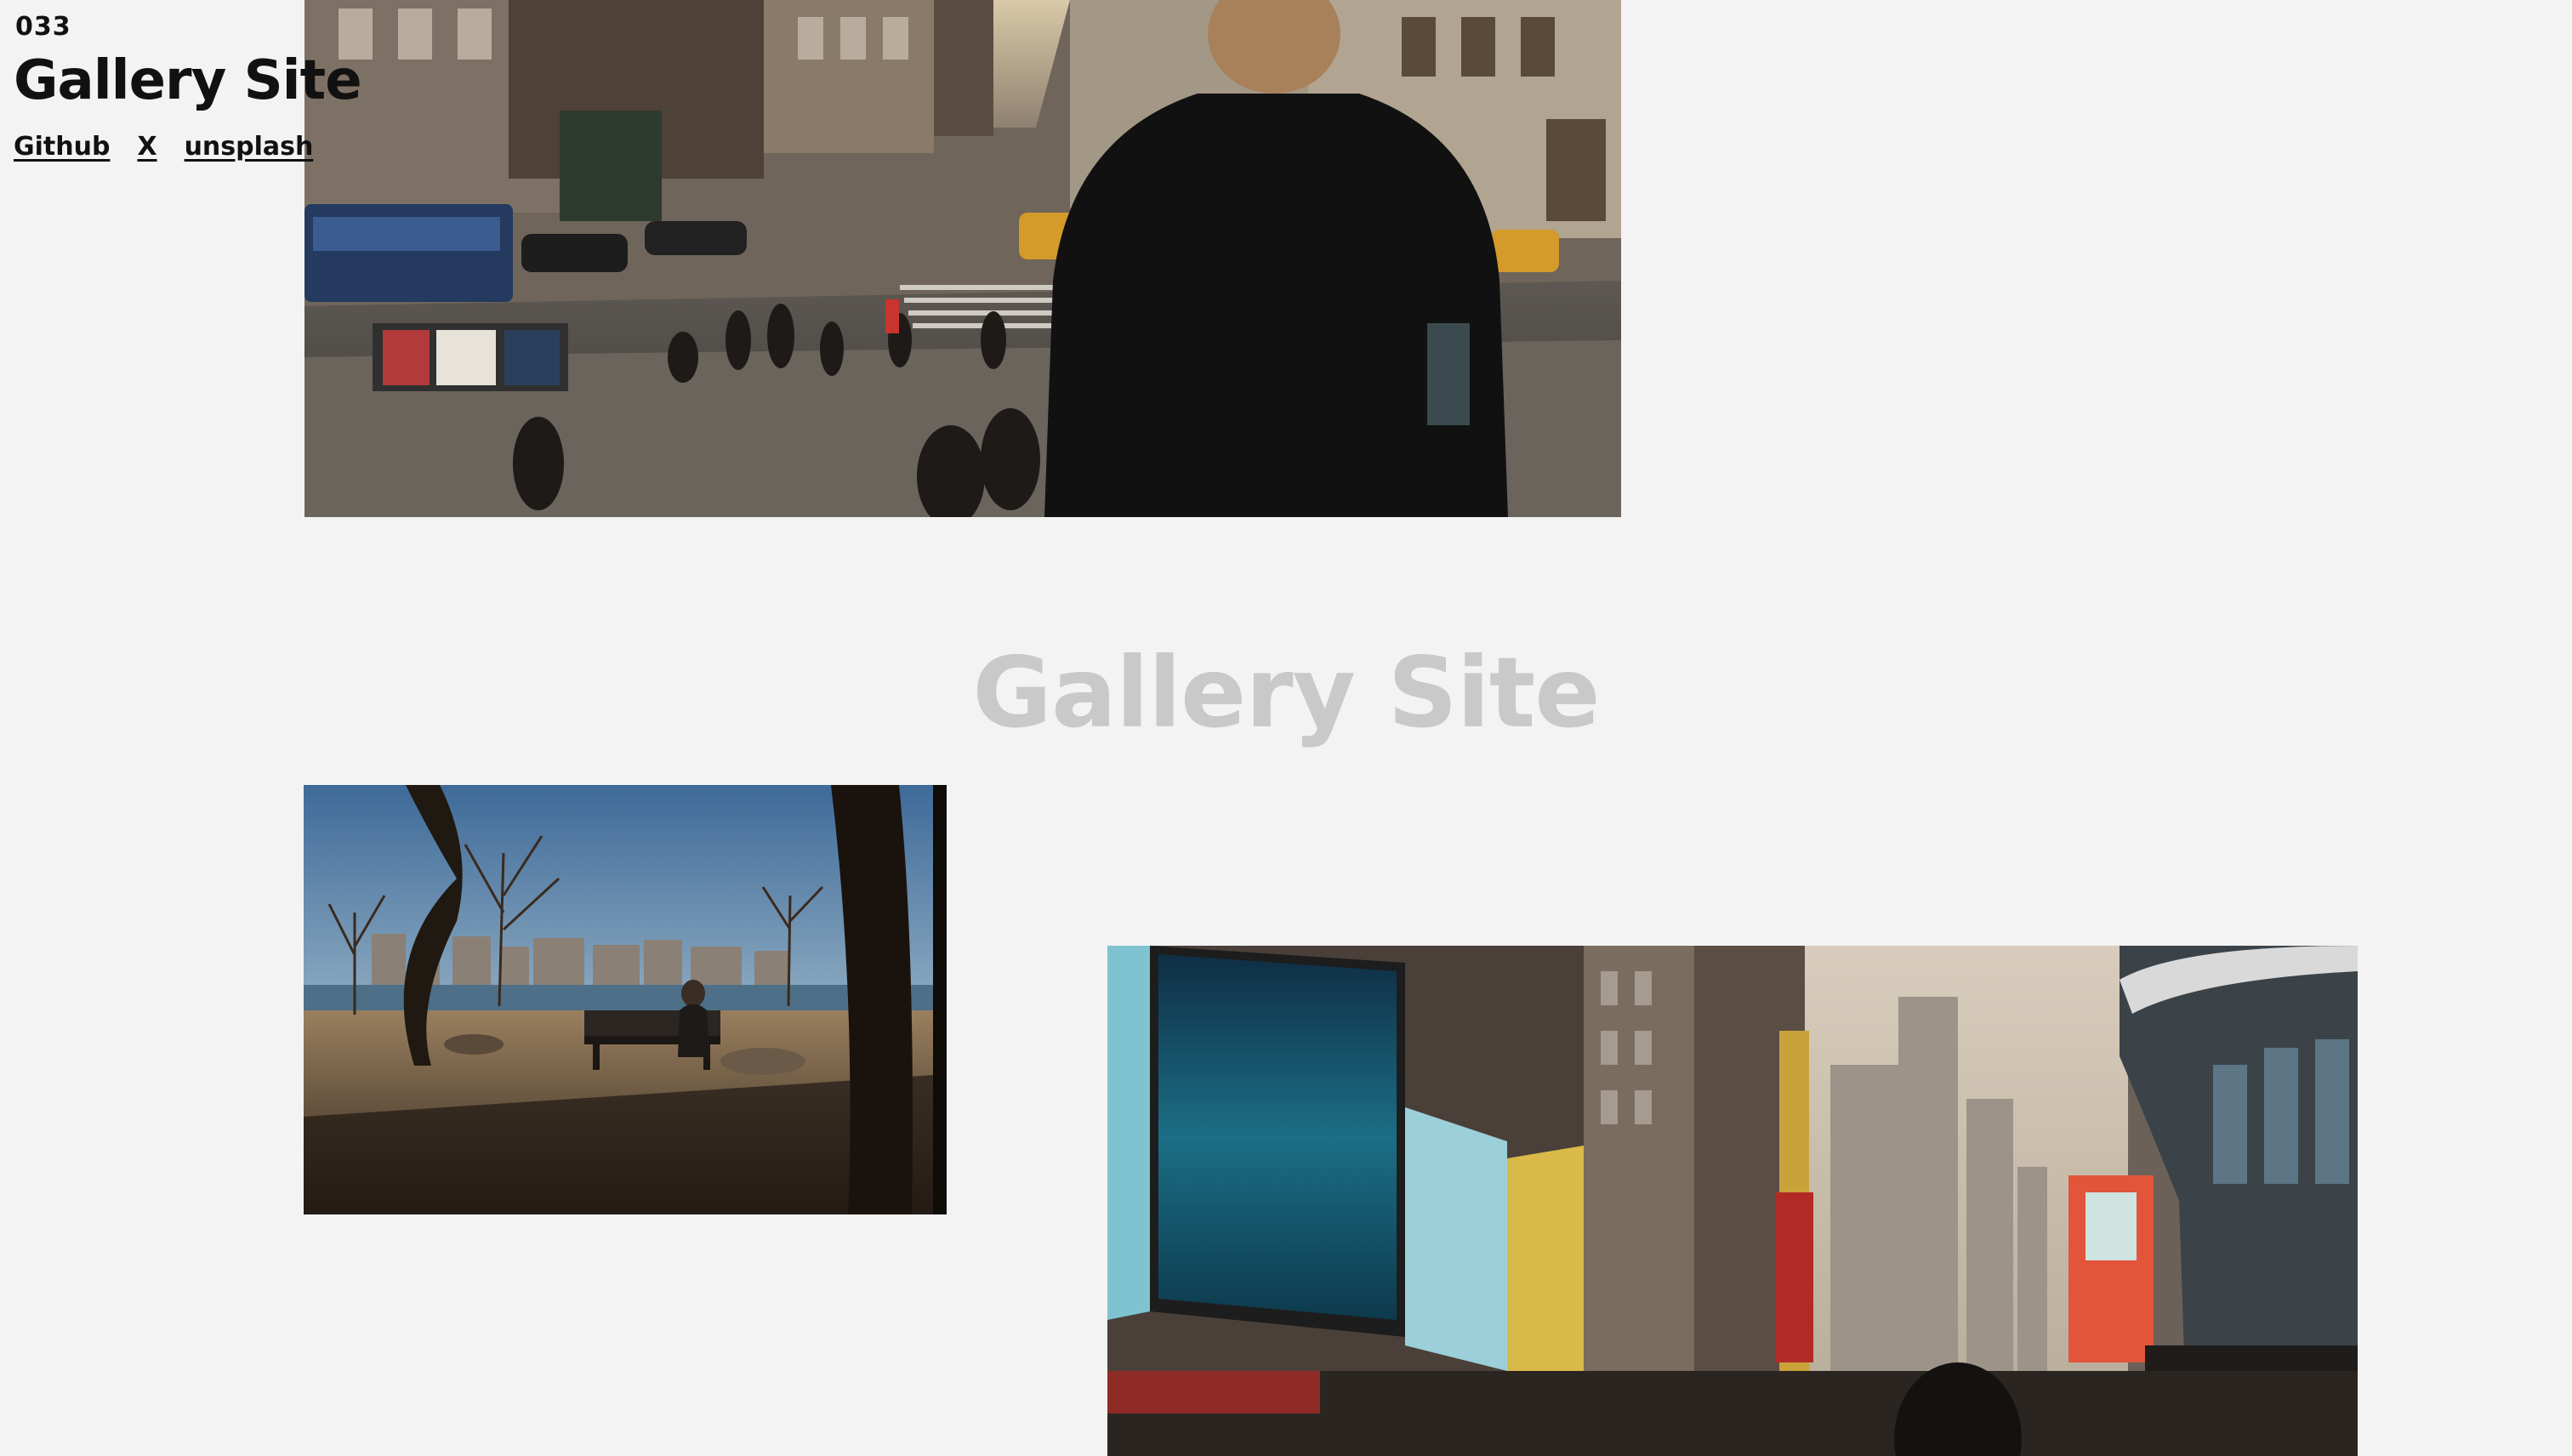 This screenshot has height=1456, width=2572. I want to click on github-link: Github, so click(62, 147).